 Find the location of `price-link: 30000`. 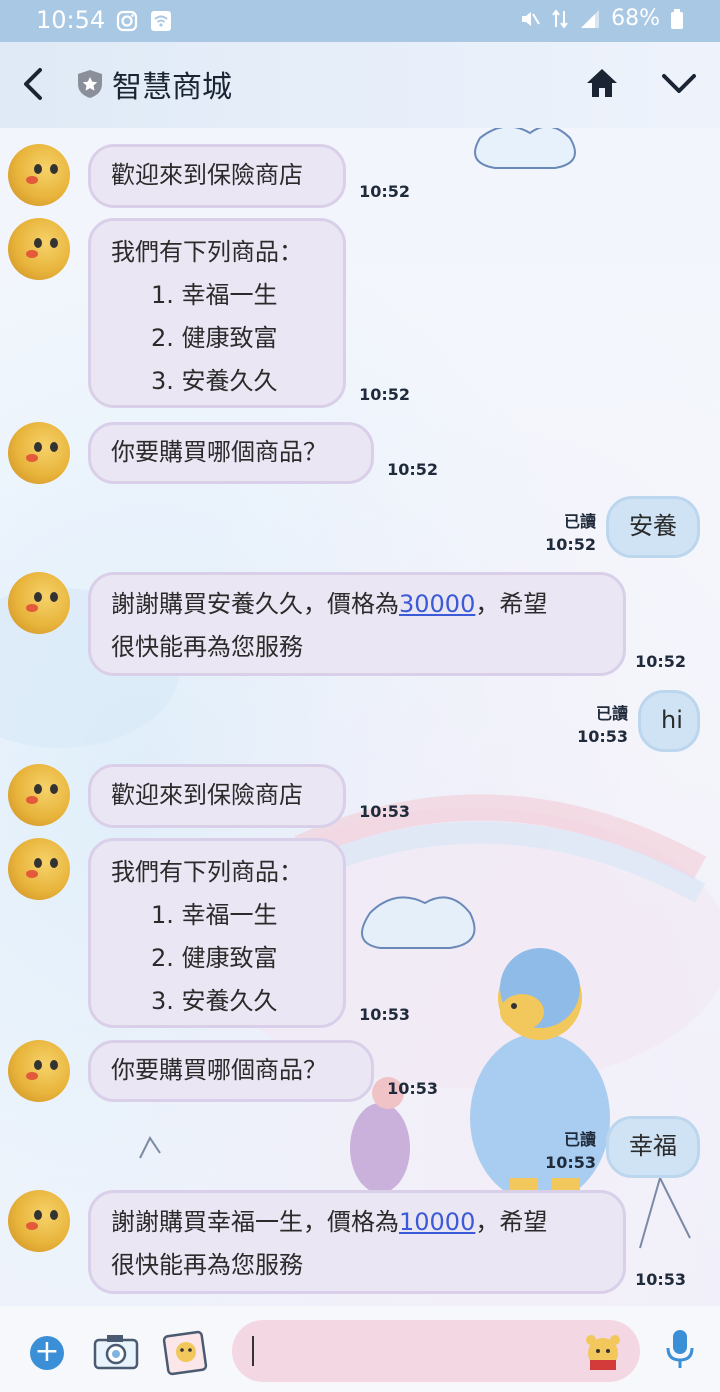

price-link: 30000 is located at coordinates (437, 604).